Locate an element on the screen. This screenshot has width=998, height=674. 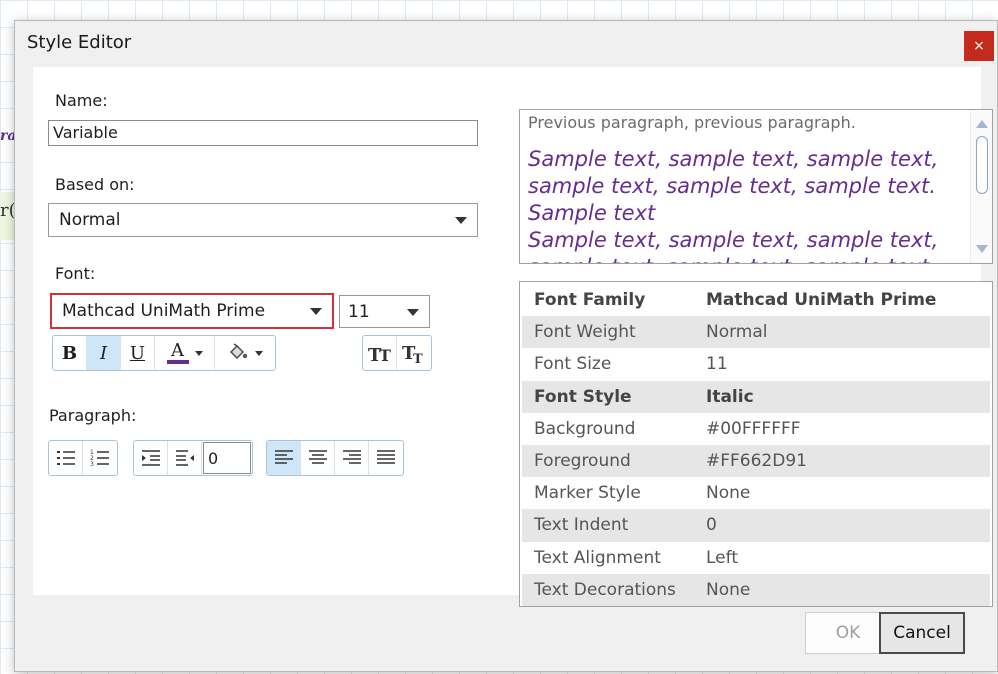
property-row: Font Family Mathcad UniMath Prime is located at coordinates (735, 300).